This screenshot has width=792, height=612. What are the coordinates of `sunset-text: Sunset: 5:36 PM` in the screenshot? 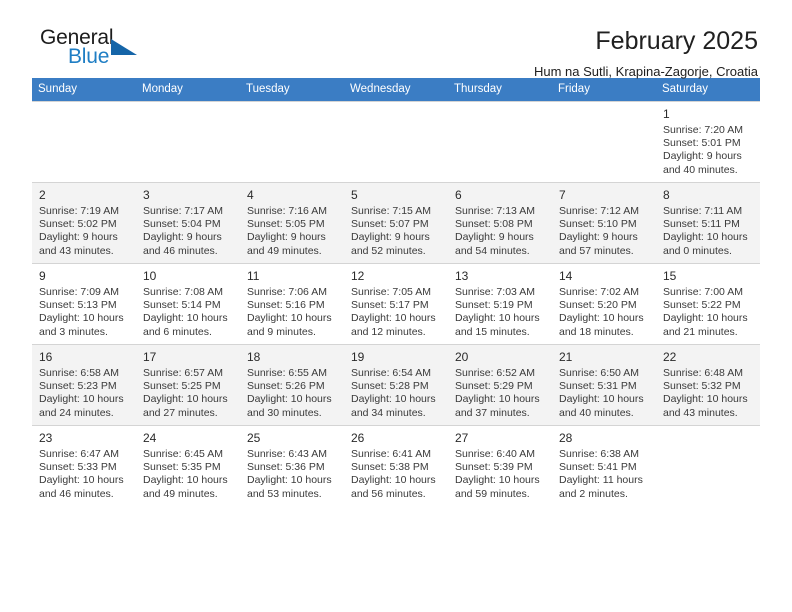 It's located at (286, 467).